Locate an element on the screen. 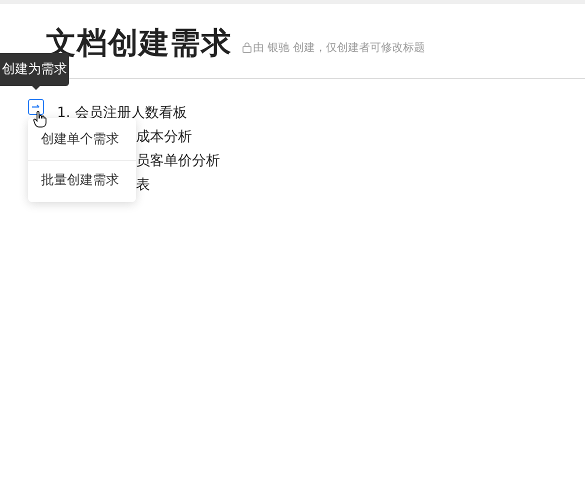 The height and width of the screenshot is (492, 585). tooltip-arrow-icon is located at coordinates (36, 88).